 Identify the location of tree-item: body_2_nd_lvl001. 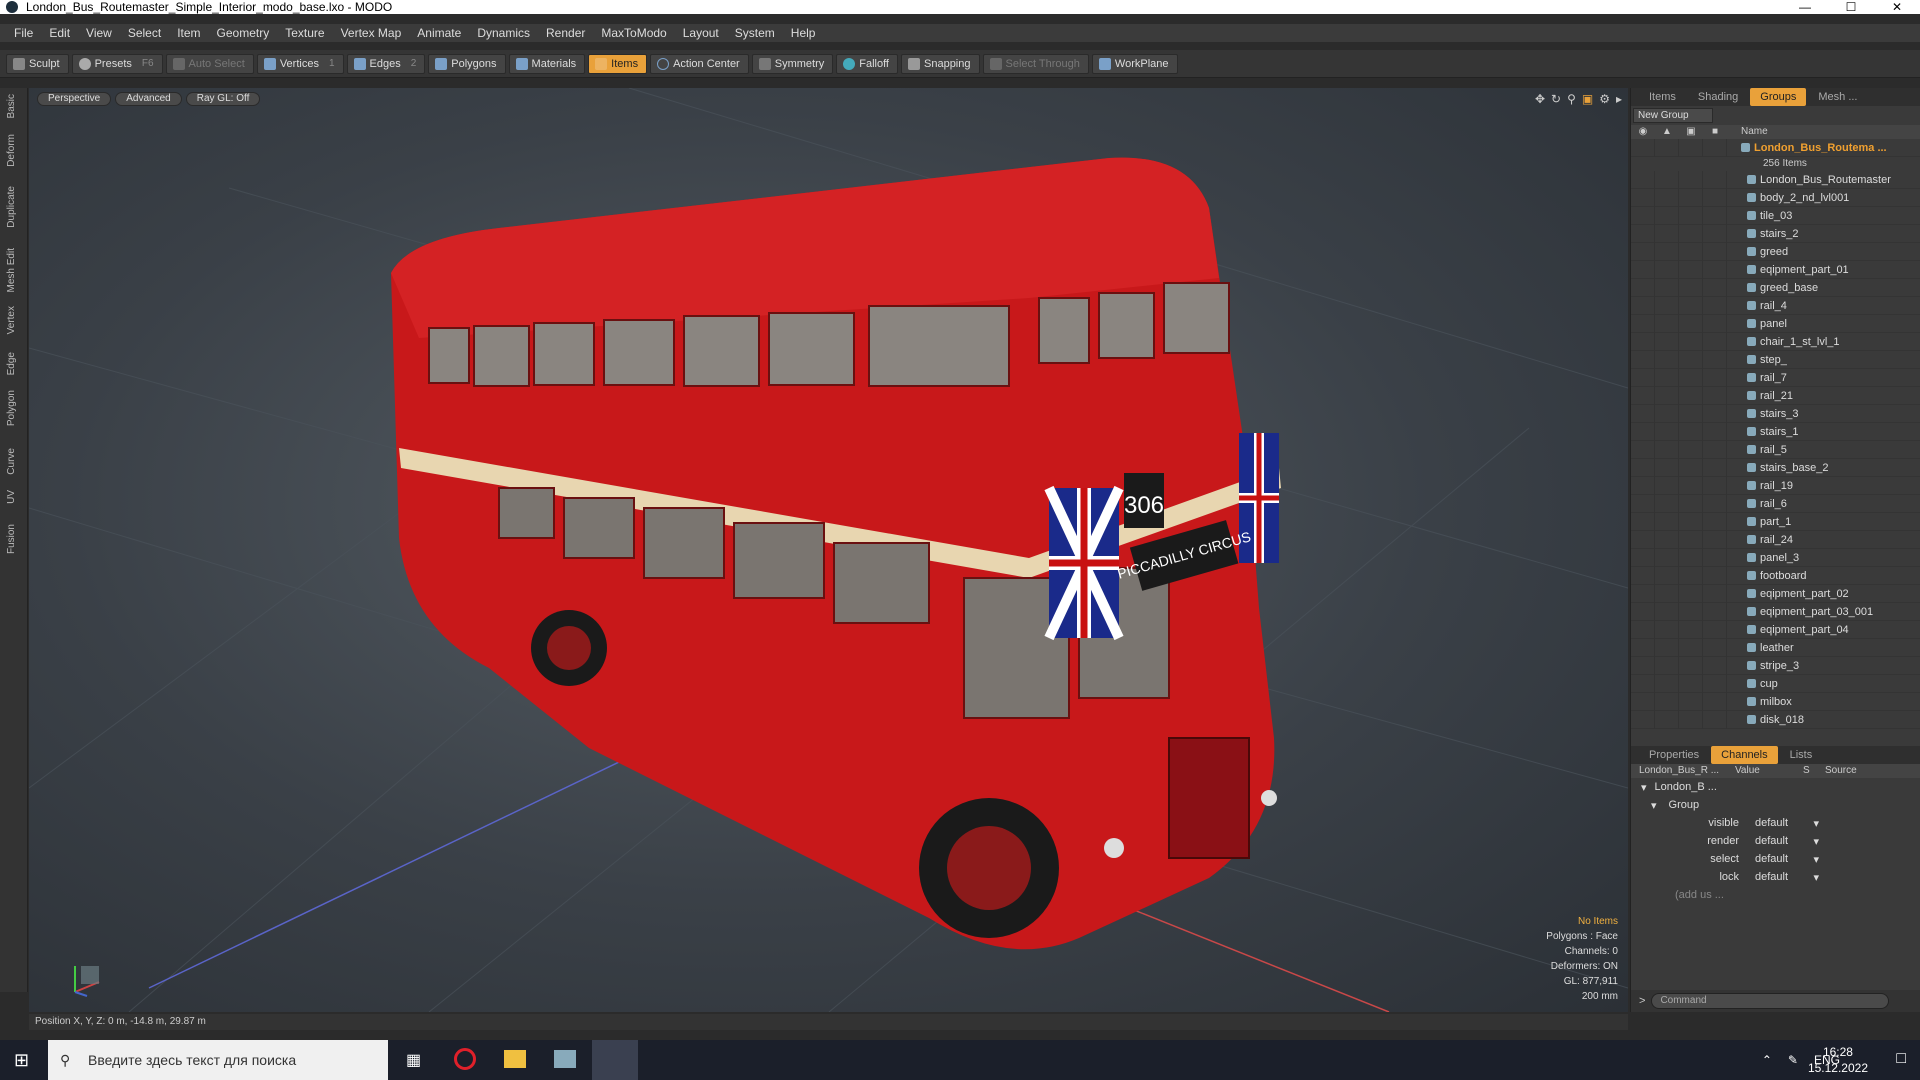
(1775, 197).